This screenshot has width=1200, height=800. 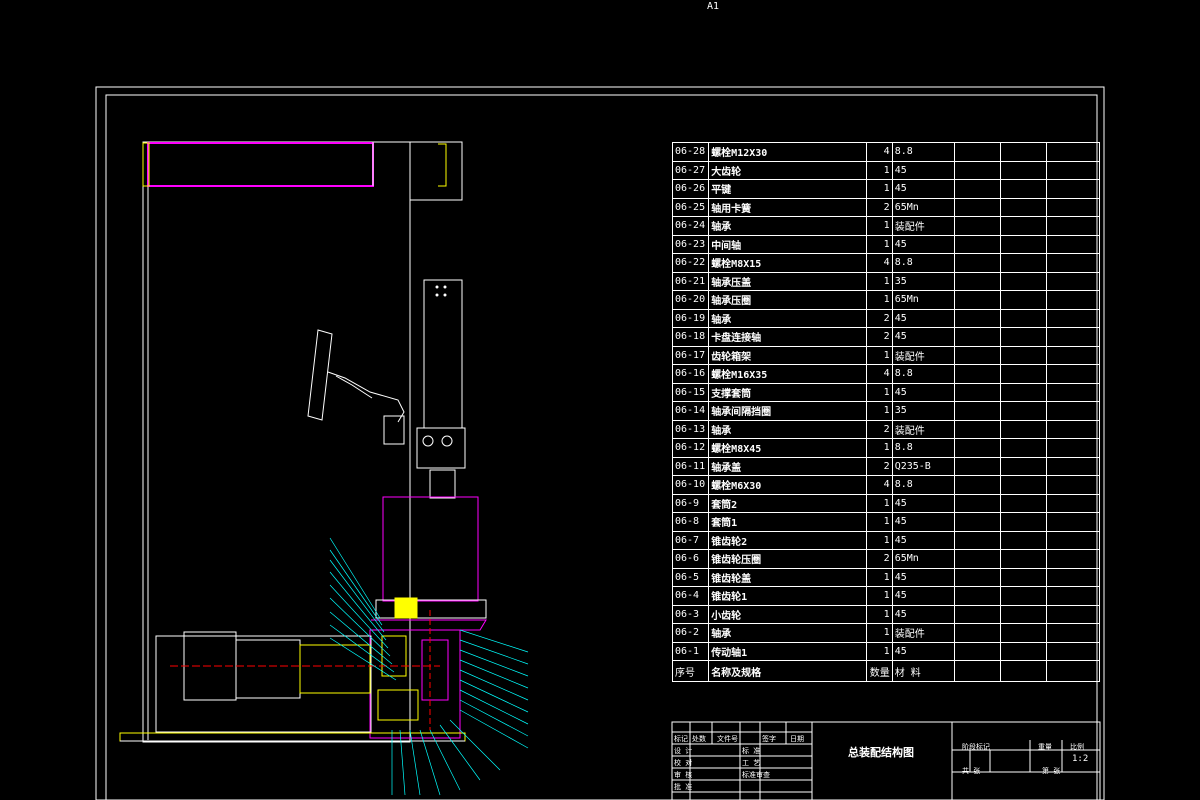 I want to click on top-beam, so click(x=260, y=164).